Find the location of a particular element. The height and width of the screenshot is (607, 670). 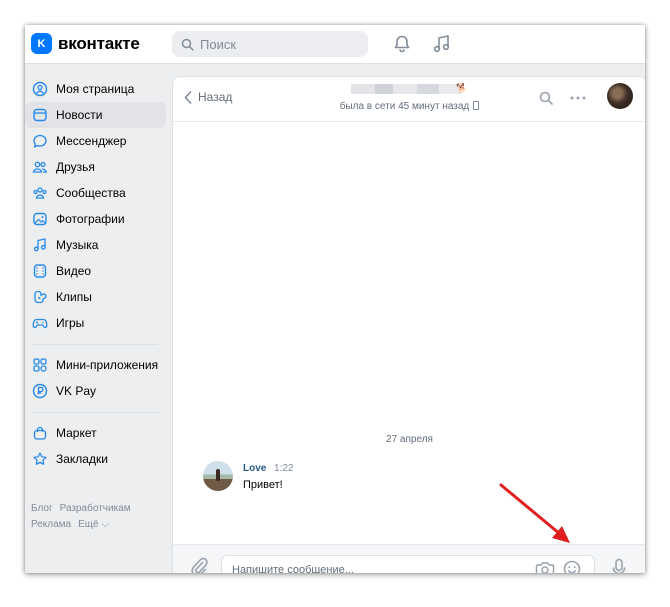

message-text: Привет! is located at coordinates (263, 485).